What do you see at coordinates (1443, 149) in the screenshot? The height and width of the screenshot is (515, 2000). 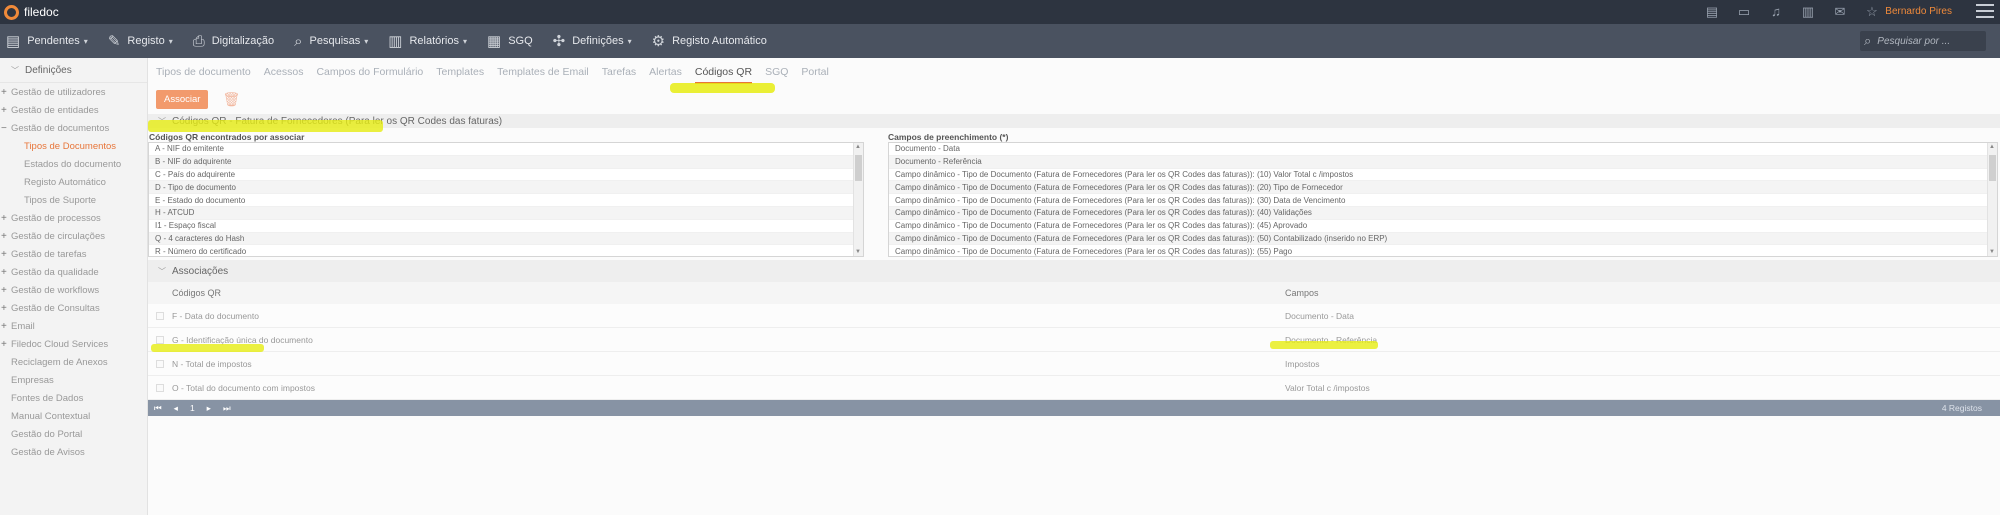 I see `list-item: Documento - Data` at bounding box center [1443, 149].